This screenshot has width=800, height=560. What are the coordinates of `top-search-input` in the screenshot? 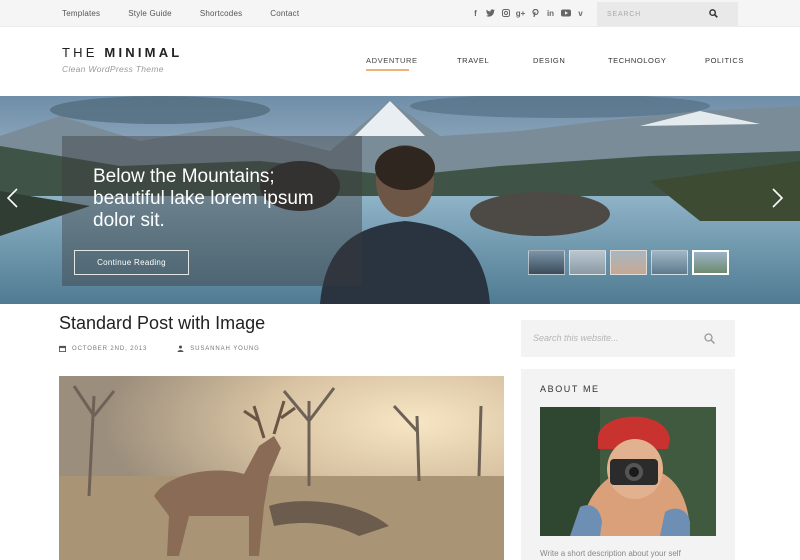 It's located at (652, 14).